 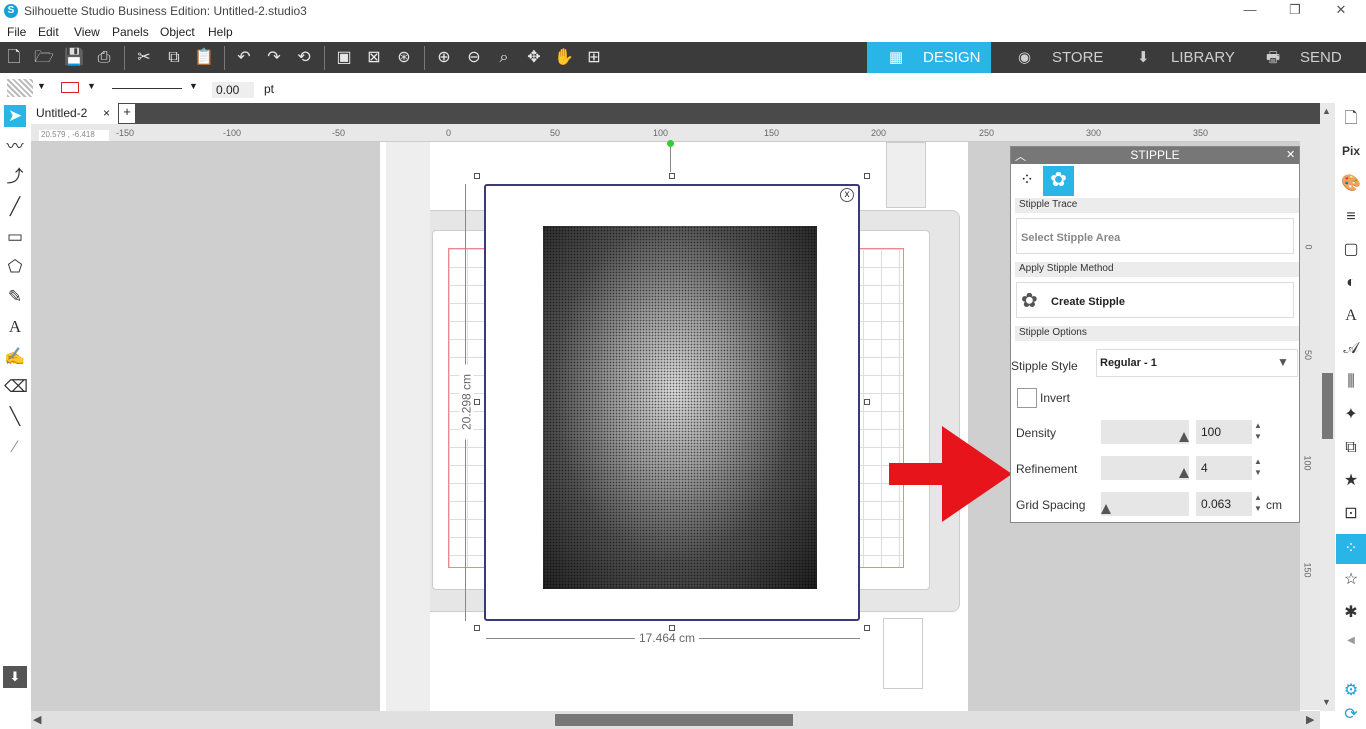 What do you see at coordinates (1351, 382) in the screenshot?
I see `align-icon: ⫼` at bounding box center [1351, 382].